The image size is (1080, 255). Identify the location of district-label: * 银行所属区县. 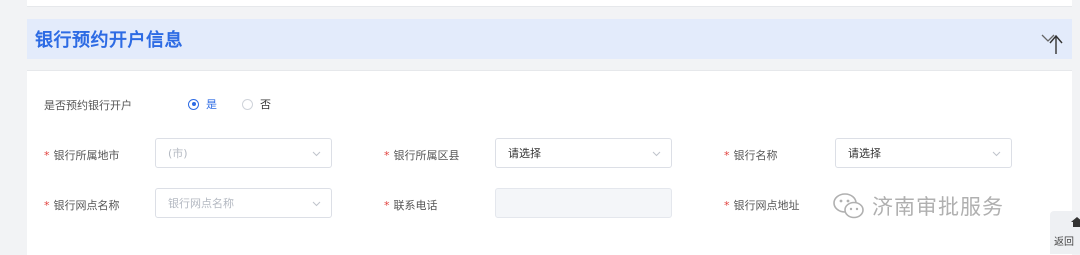
(422, 155).